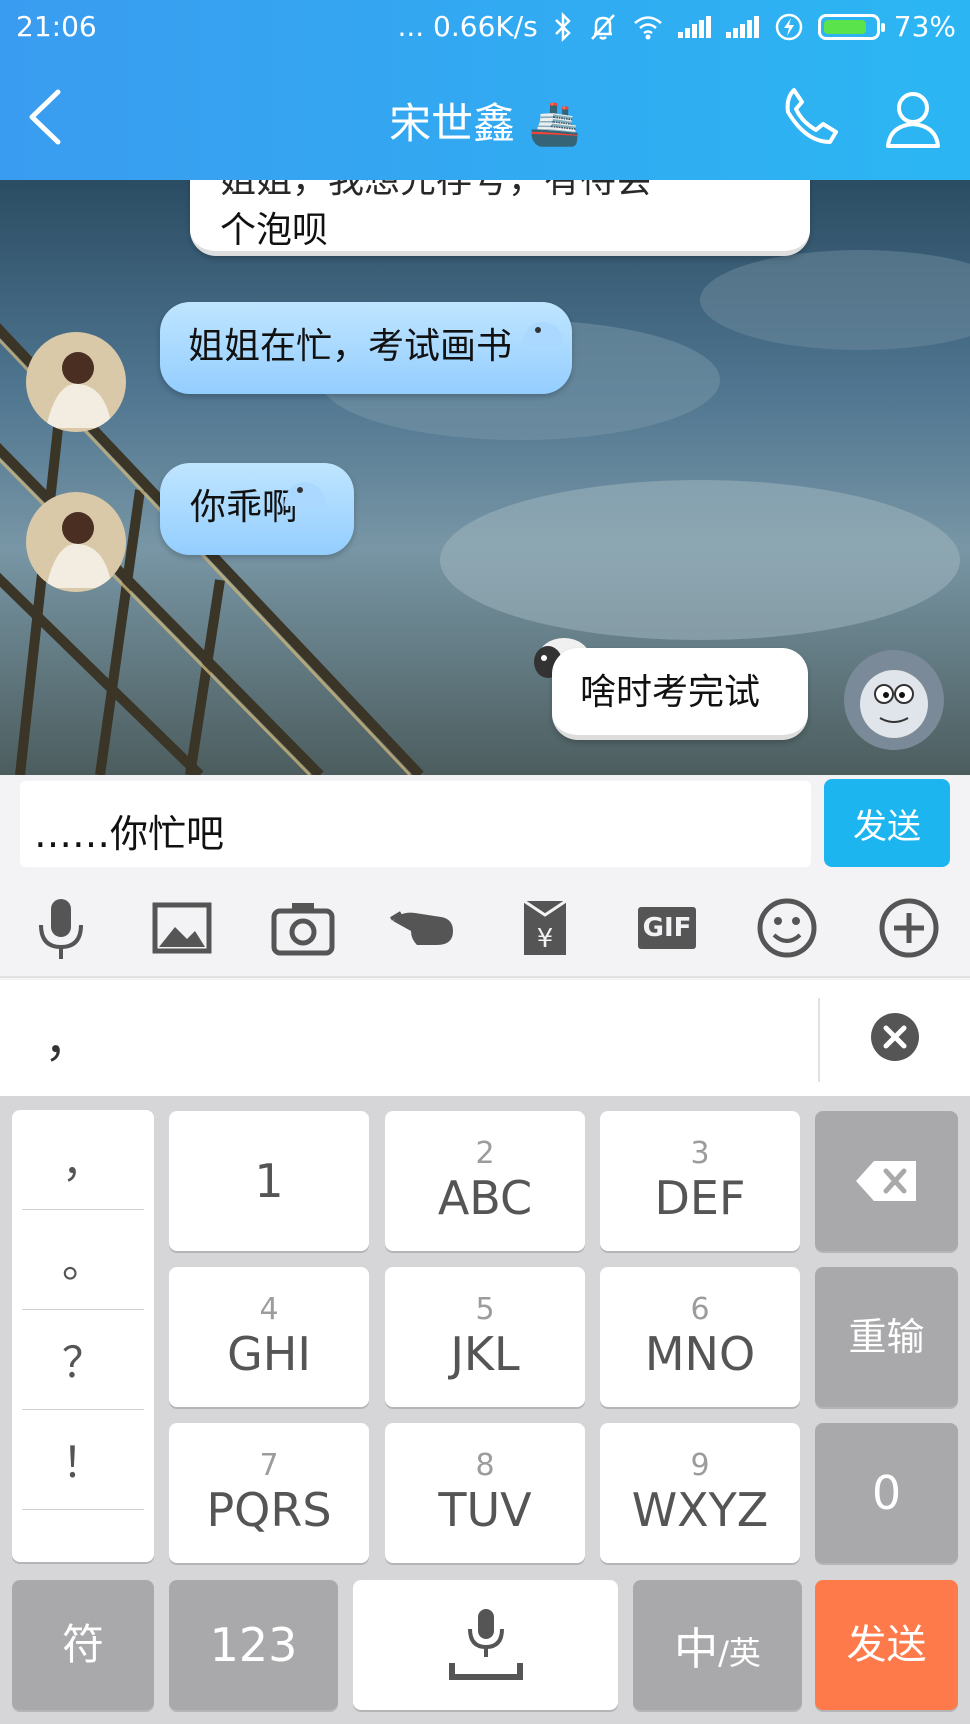 This screenshot has width=970, height=1724. Describe the element at coordinates (700, 1354) in the screenshot. I see `key-label: MNO` at that location.